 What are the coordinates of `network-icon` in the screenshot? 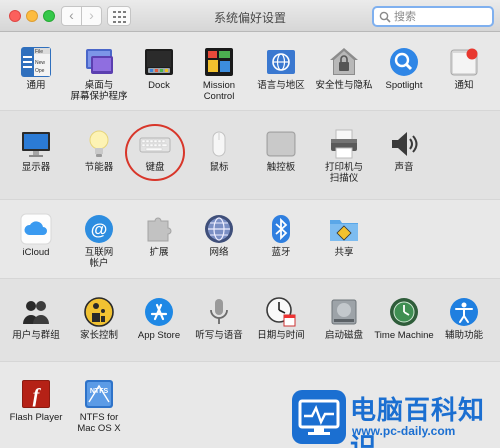 It's located at (219, 229).